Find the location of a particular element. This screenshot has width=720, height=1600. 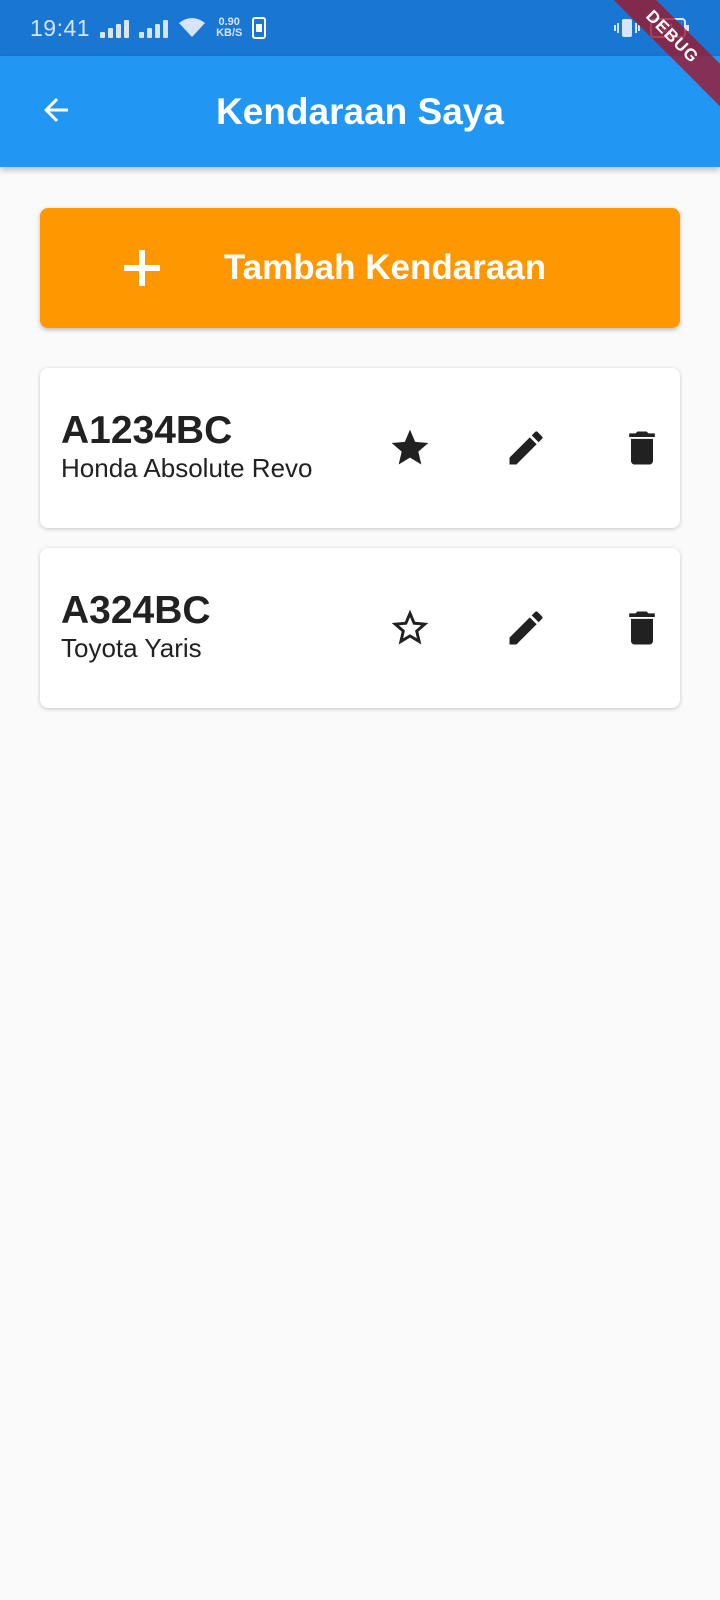

vehicle-plate: A1234BC is located at coordinates (147, 430).